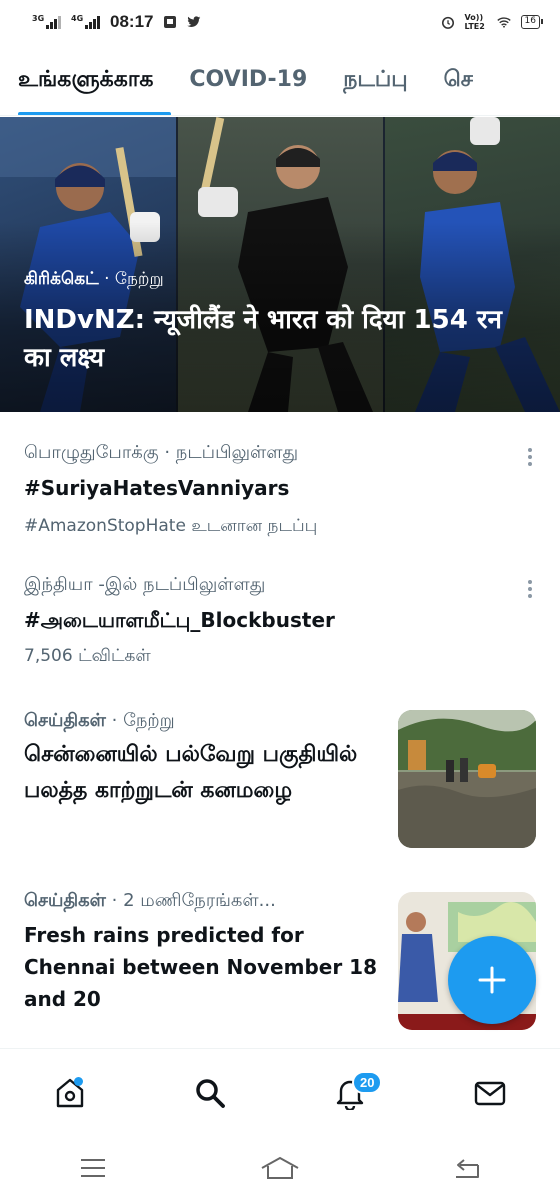 This screenshot has height=1200, width=560. I want to click on trend-meta: இந்தியா -இல் நடப்பிலுள்ளது, so click(145, 584).